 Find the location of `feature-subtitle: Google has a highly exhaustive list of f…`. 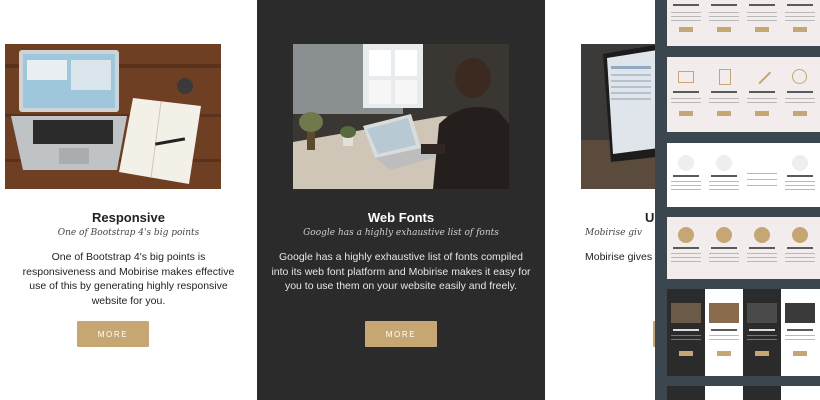

feature-subtitle: Google has a highly exhaustive list of f… is located at coordinates (401, 233).